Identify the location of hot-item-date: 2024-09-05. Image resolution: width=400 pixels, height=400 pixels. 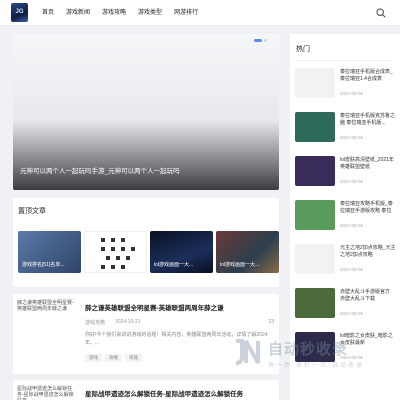
(352, 313).